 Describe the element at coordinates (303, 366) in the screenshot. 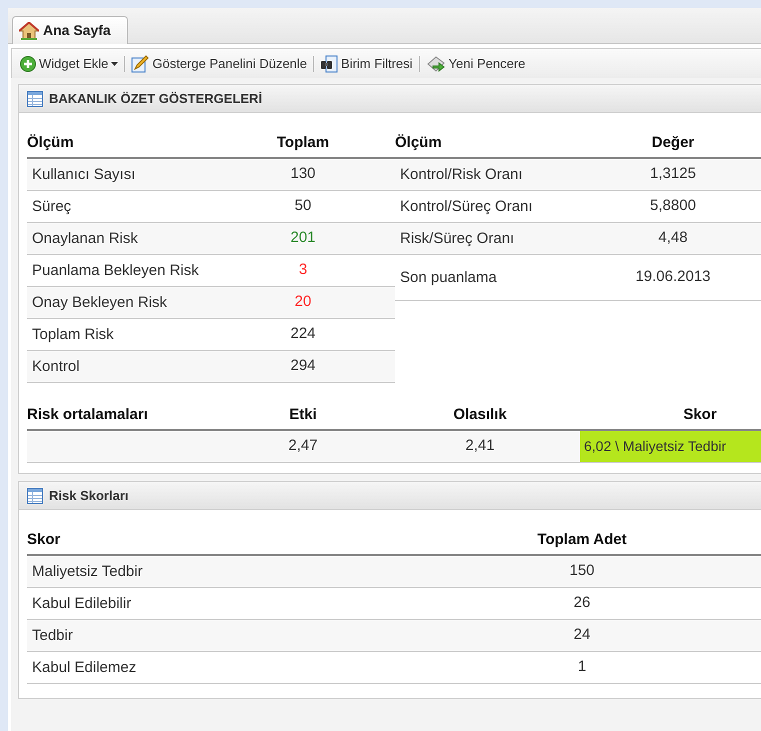

I see `table-cell-text: 294` at that location.